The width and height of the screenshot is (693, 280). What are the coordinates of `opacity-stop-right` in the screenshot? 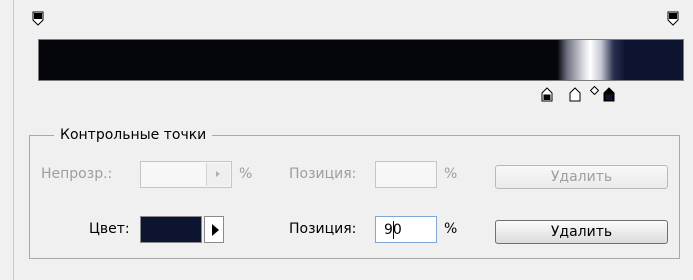 It's located at (673, 18).